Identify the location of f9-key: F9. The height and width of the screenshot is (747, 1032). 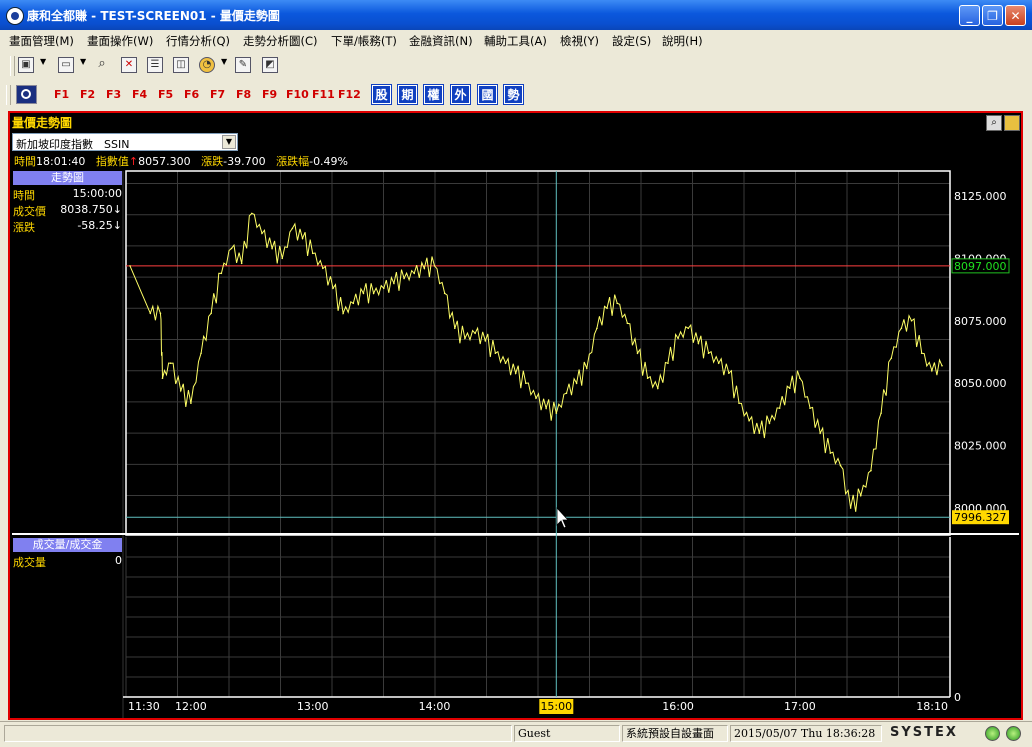
(269, 94).